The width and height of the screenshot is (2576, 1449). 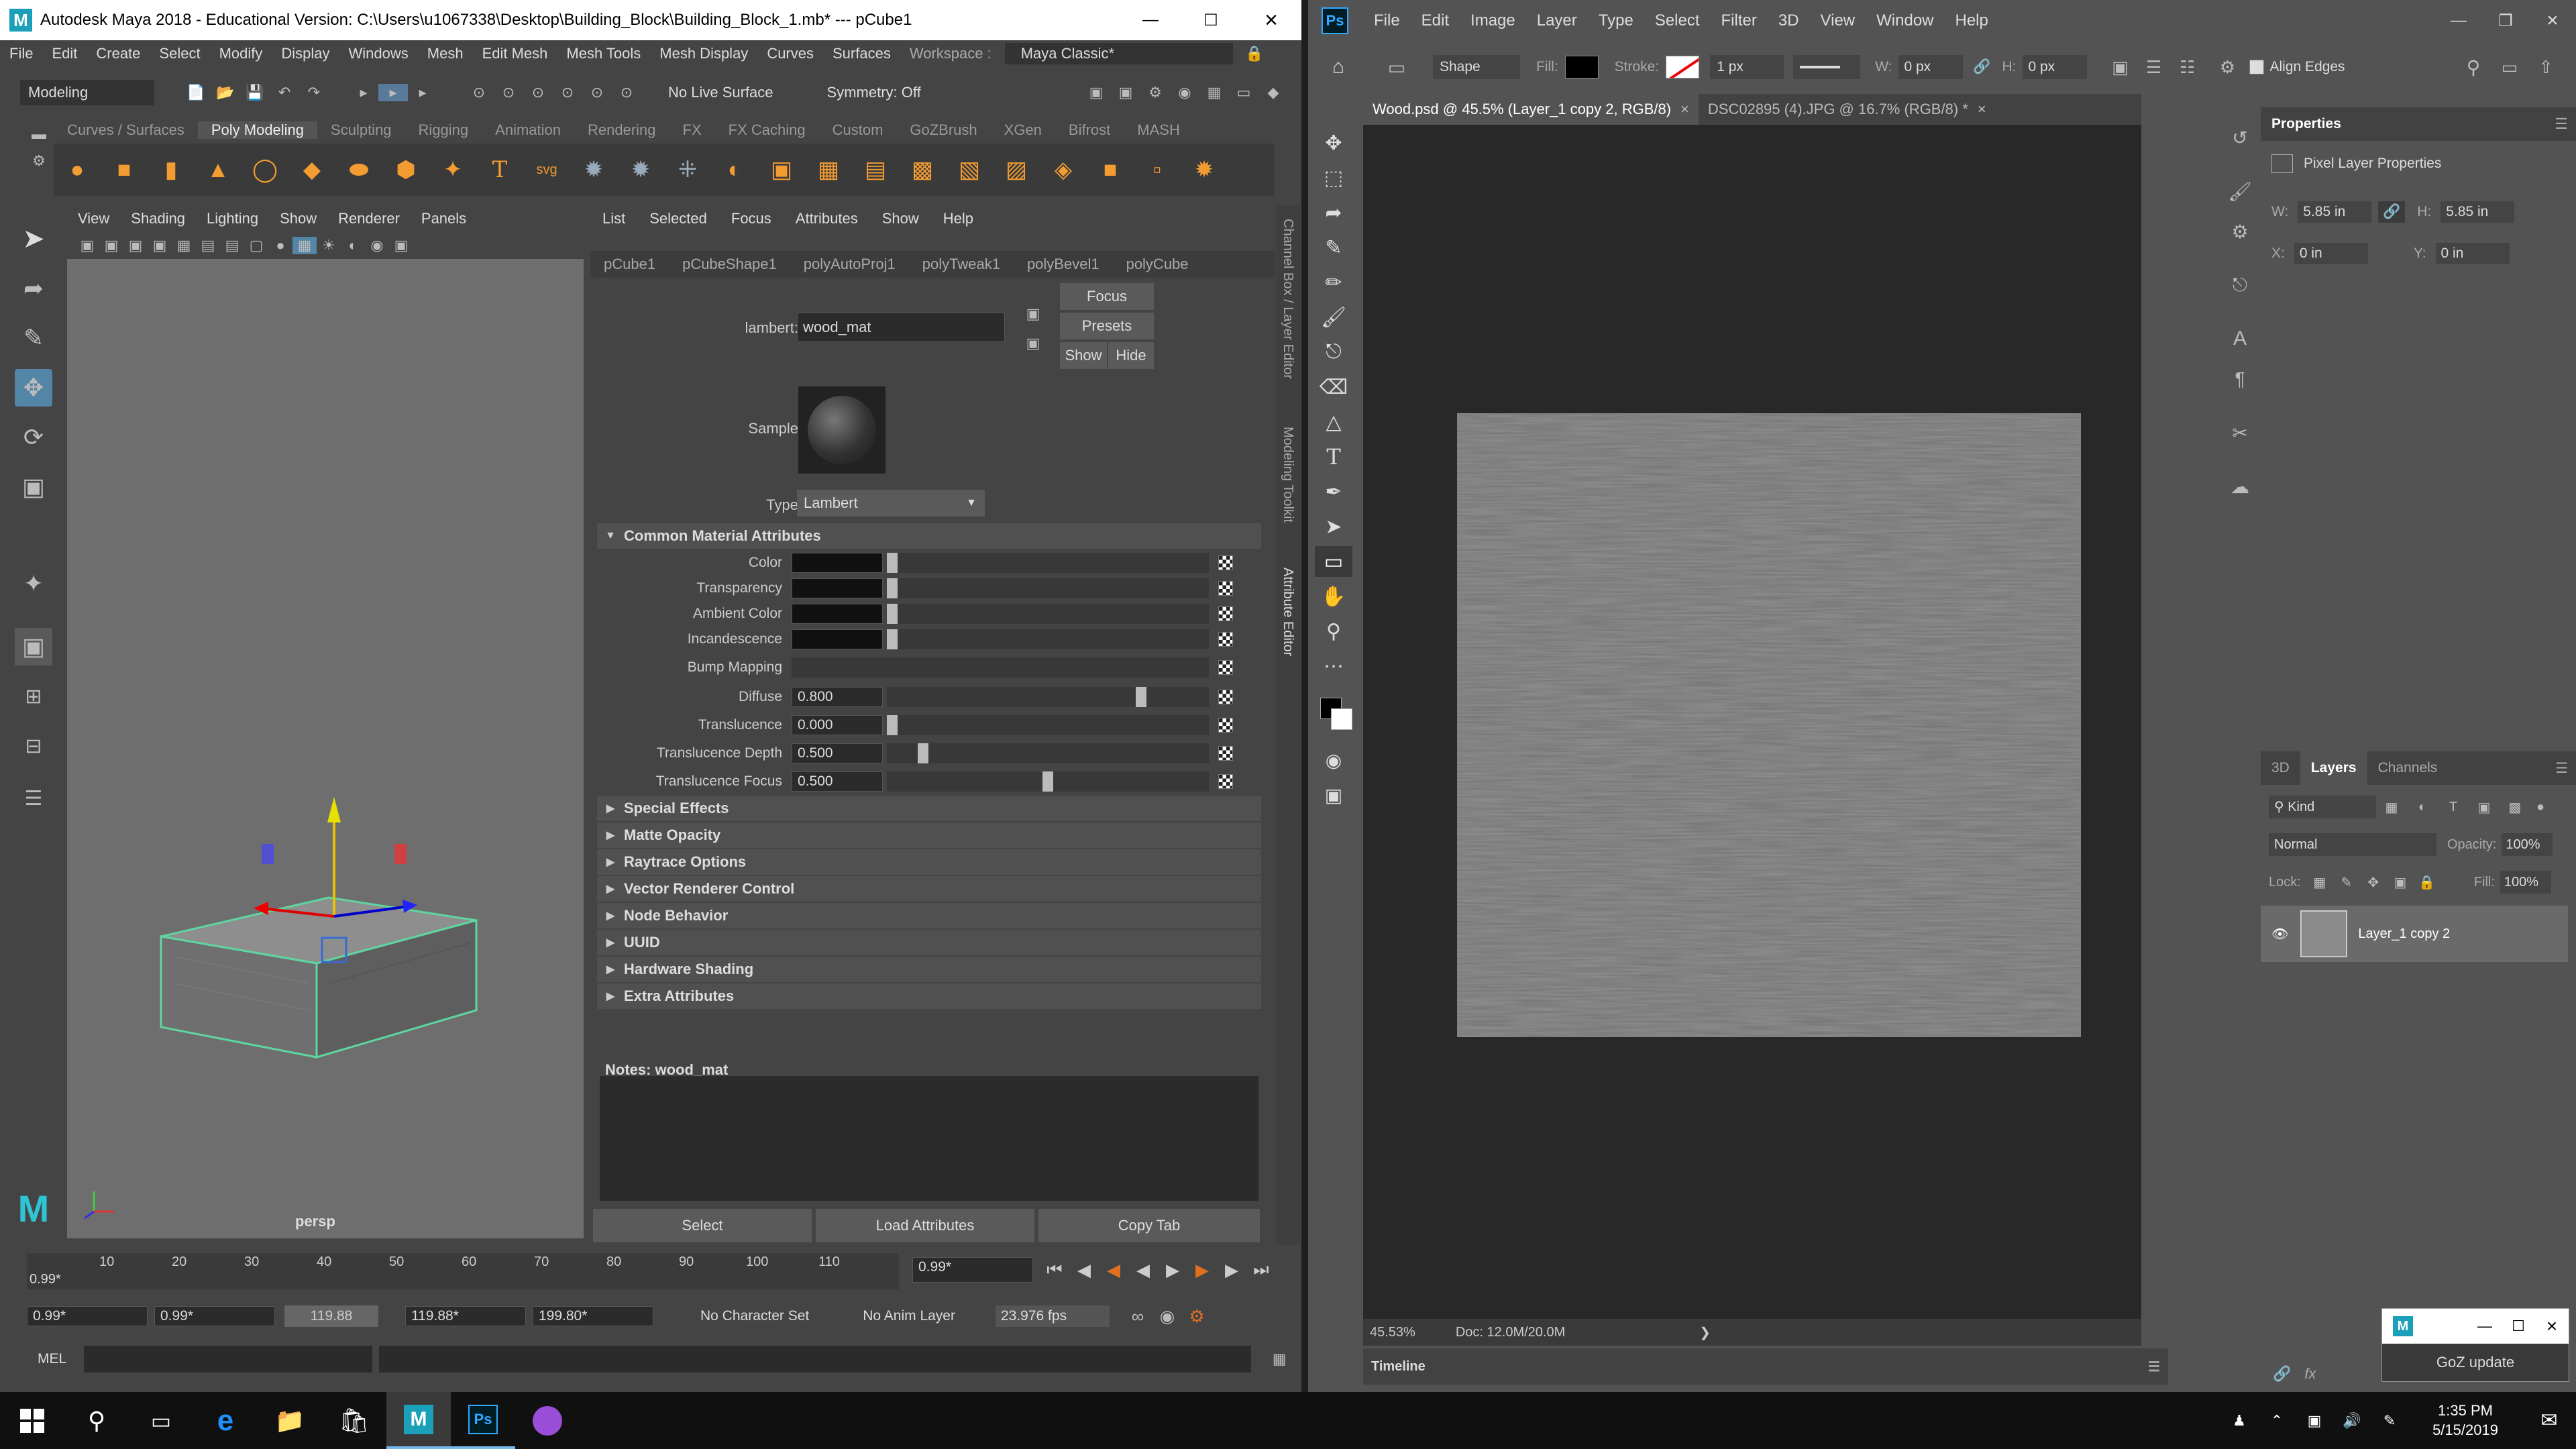 What do you see at coordinates (929, 862) in the screenshot?
I see `section-raytrace-options: ▶ Raytrace Options` at bounding box center [929, 862].